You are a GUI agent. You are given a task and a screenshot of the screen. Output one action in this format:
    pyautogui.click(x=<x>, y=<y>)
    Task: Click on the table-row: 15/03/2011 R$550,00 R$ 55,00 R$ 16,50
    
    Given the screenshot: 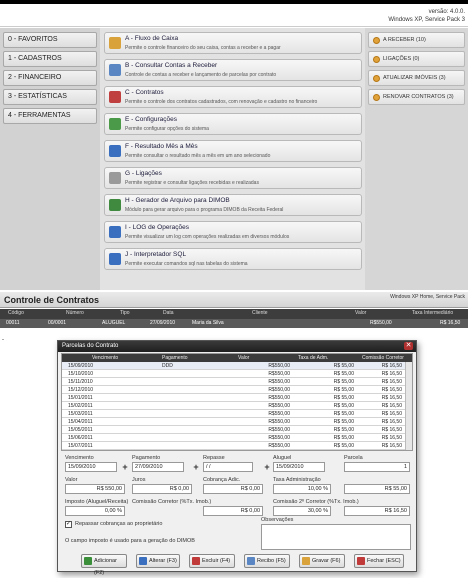 What is the action you would take?
    pyautogui.click(x=234, y=414)
    